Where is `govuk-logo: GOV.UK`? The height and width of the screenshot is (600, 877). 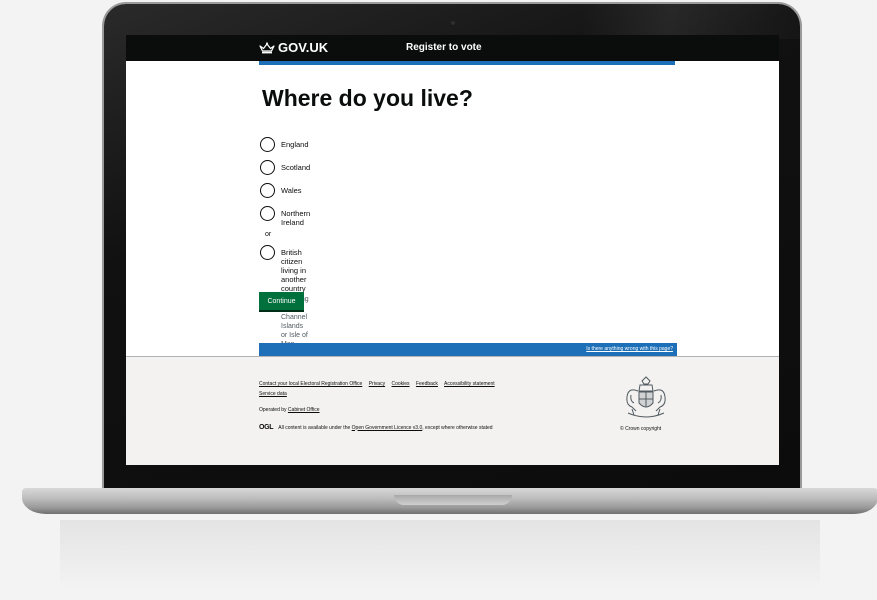
govuk-logo: GOV.UK is located at coordinates (293, 47).